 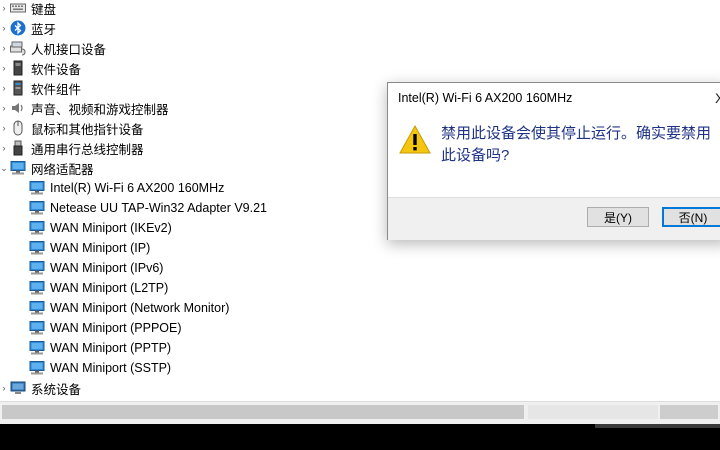 I want to click on tree-item-label: 系统设备, so click(x=56, y=389).